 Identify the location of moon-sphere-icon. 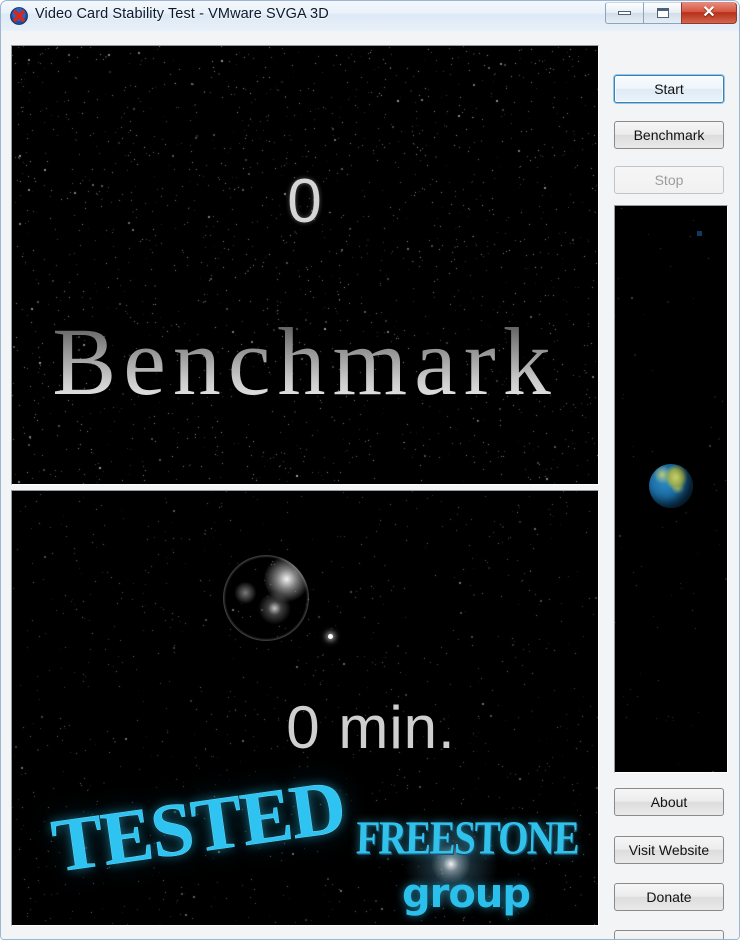
(266, 598).